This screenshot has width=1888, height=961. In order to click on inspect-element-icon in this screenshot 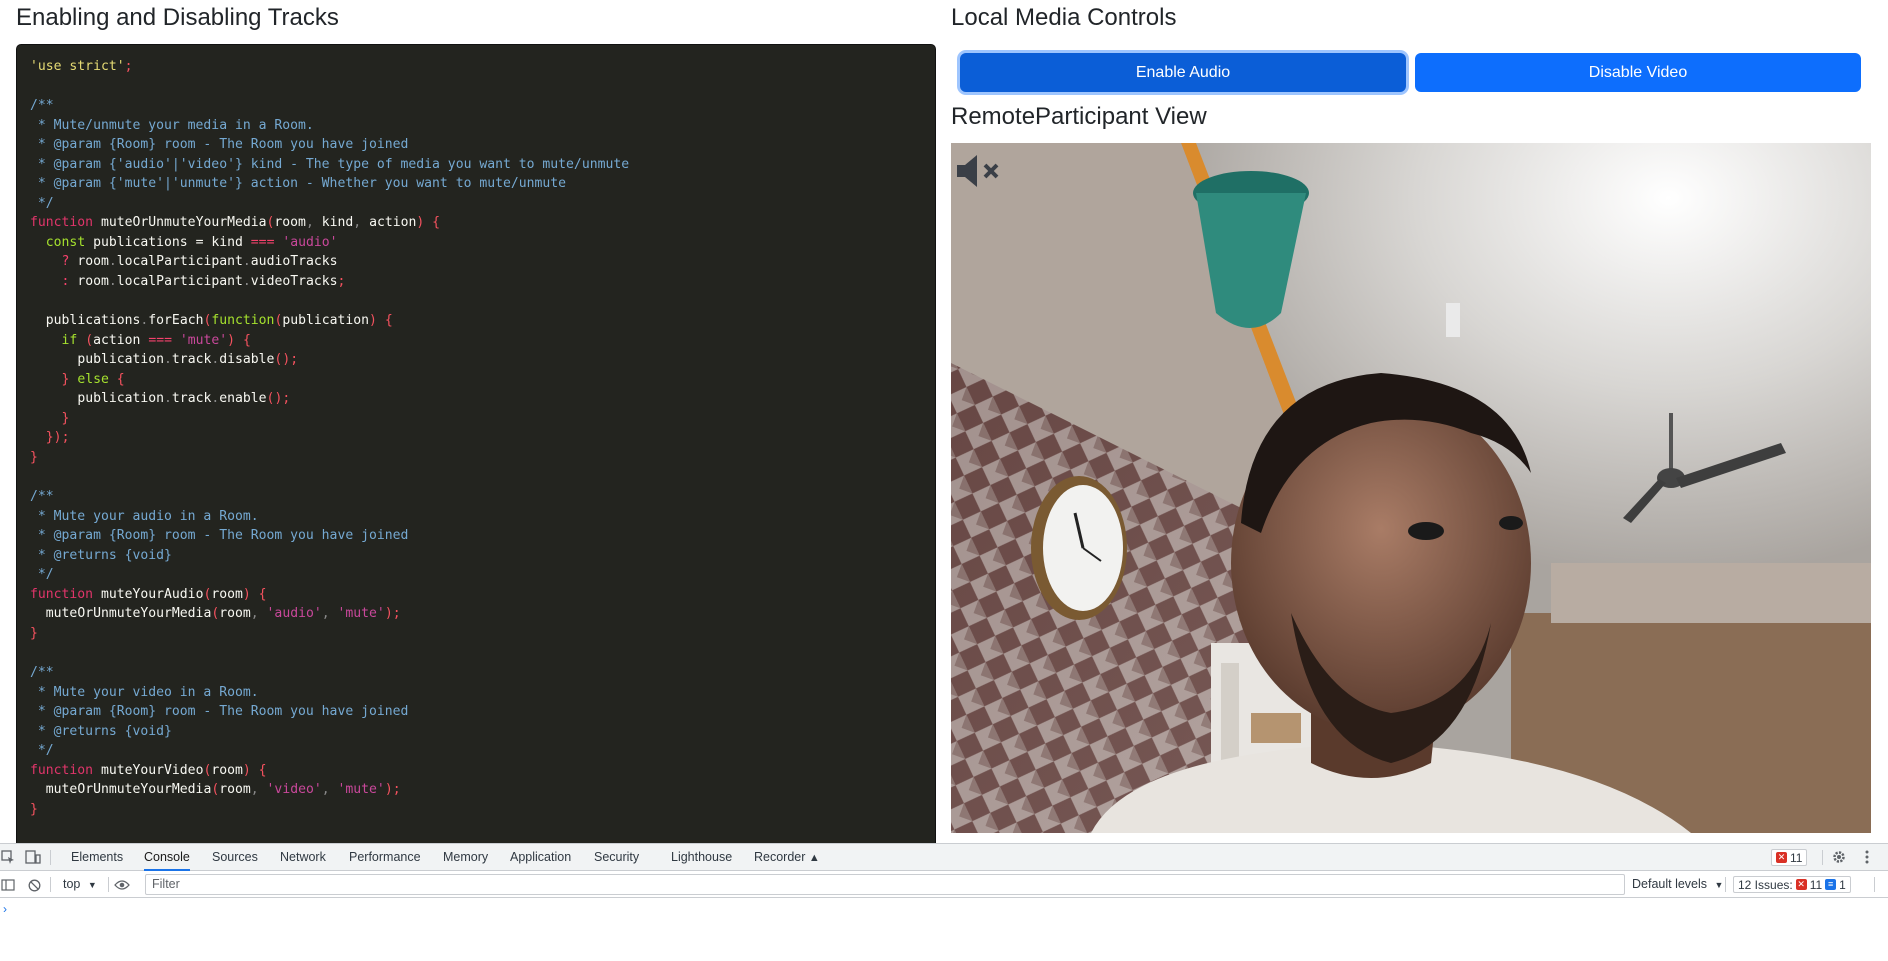, I will do `click(8, 857)`.